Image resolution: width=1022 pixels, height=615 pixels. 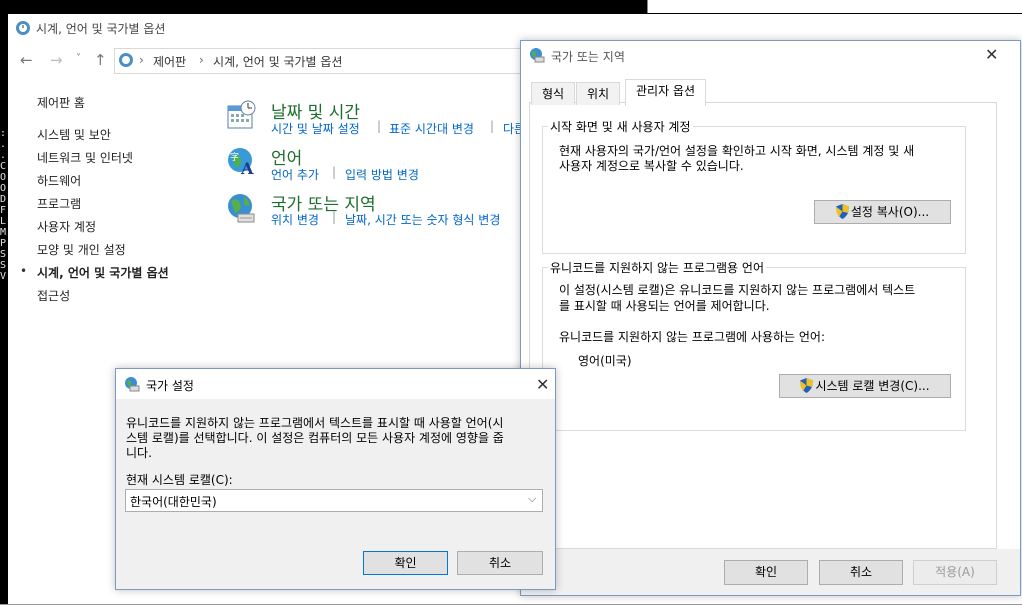 What do you see at coordinates (955, 572) in the screenshot?
I see `region-apply-button: 적용(A)` at bounding box center [955, 572].